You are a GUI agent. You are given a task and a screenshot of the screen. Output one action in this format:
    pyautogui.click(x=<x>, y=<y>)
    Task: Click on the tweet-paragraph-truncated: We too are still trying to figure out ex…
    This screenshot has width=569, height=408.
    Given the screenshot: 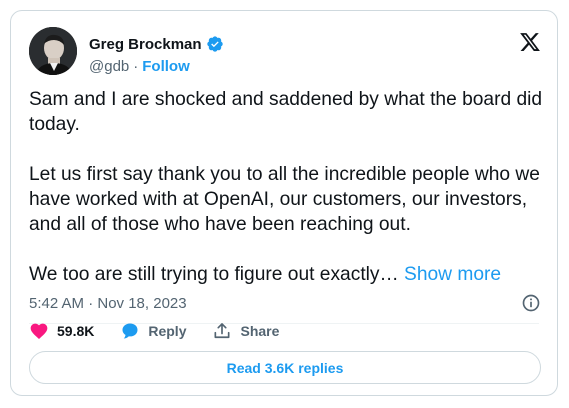 What is the action you would take?
    pyautogui.click(x=286, y=274)
    